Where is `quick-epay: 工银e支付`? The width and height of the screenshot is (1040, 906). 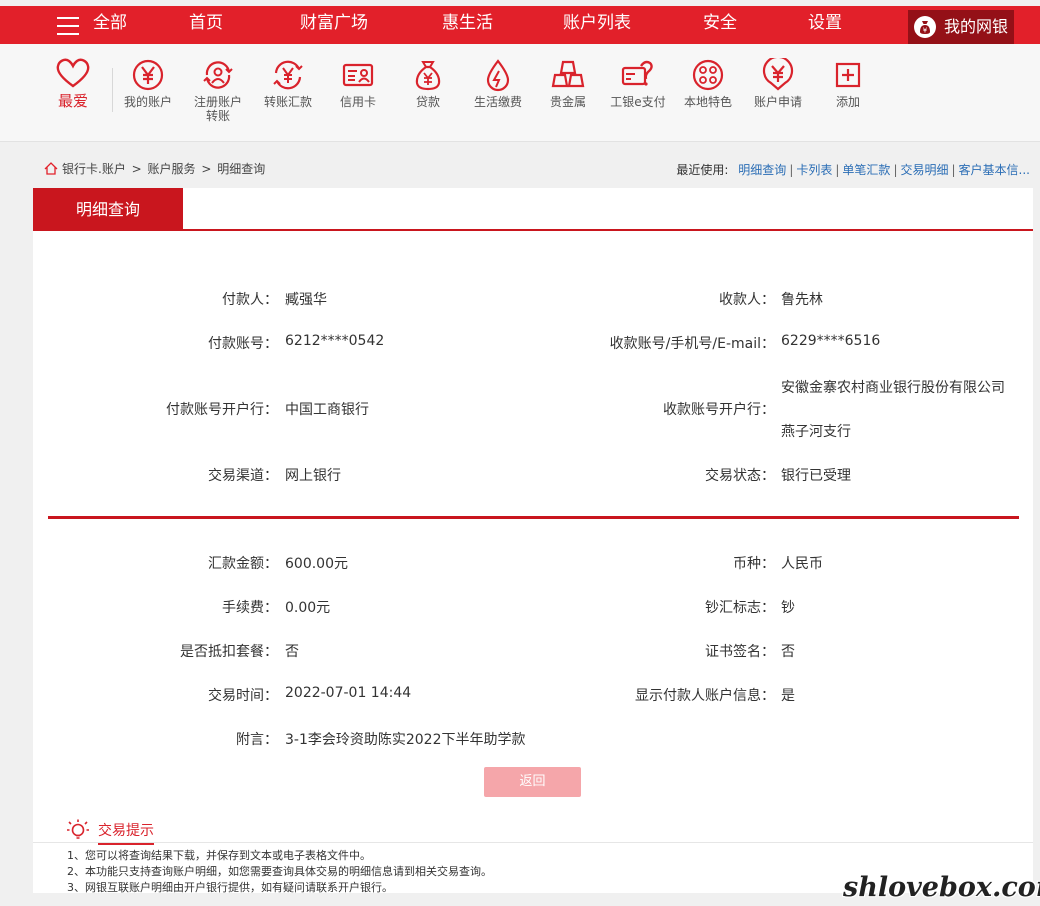
quick-epay: 工银e支付 is located at coordinates (638, 83).